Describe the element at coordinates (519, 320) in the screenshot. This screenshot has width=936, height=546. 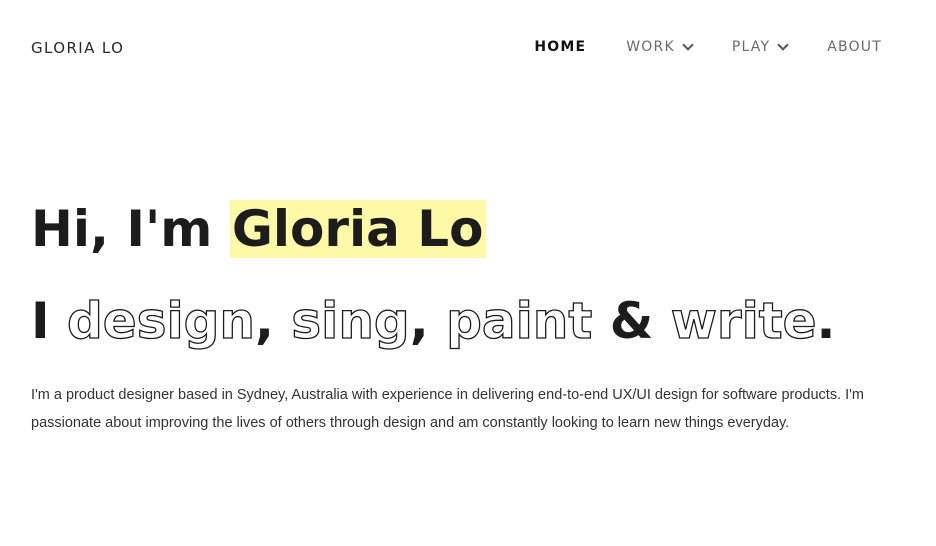
I see `outlined-word-paint: paint` at that location.